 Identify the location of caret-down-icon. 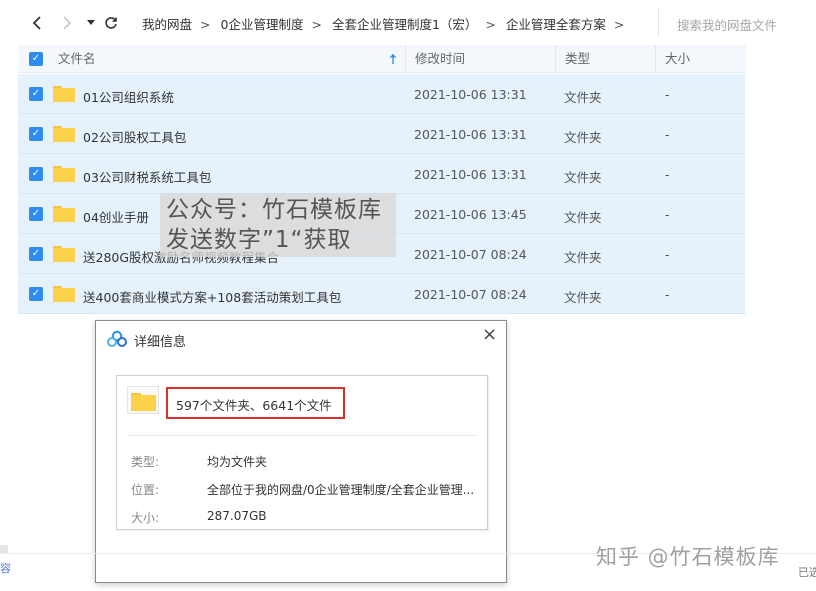
(91, 22).